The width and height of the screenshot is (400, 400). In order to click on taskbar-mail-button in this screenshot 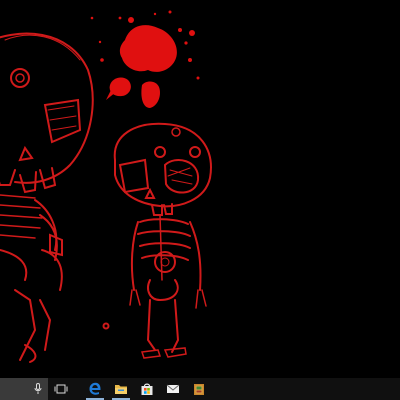, I will do `click(173, 389)`.